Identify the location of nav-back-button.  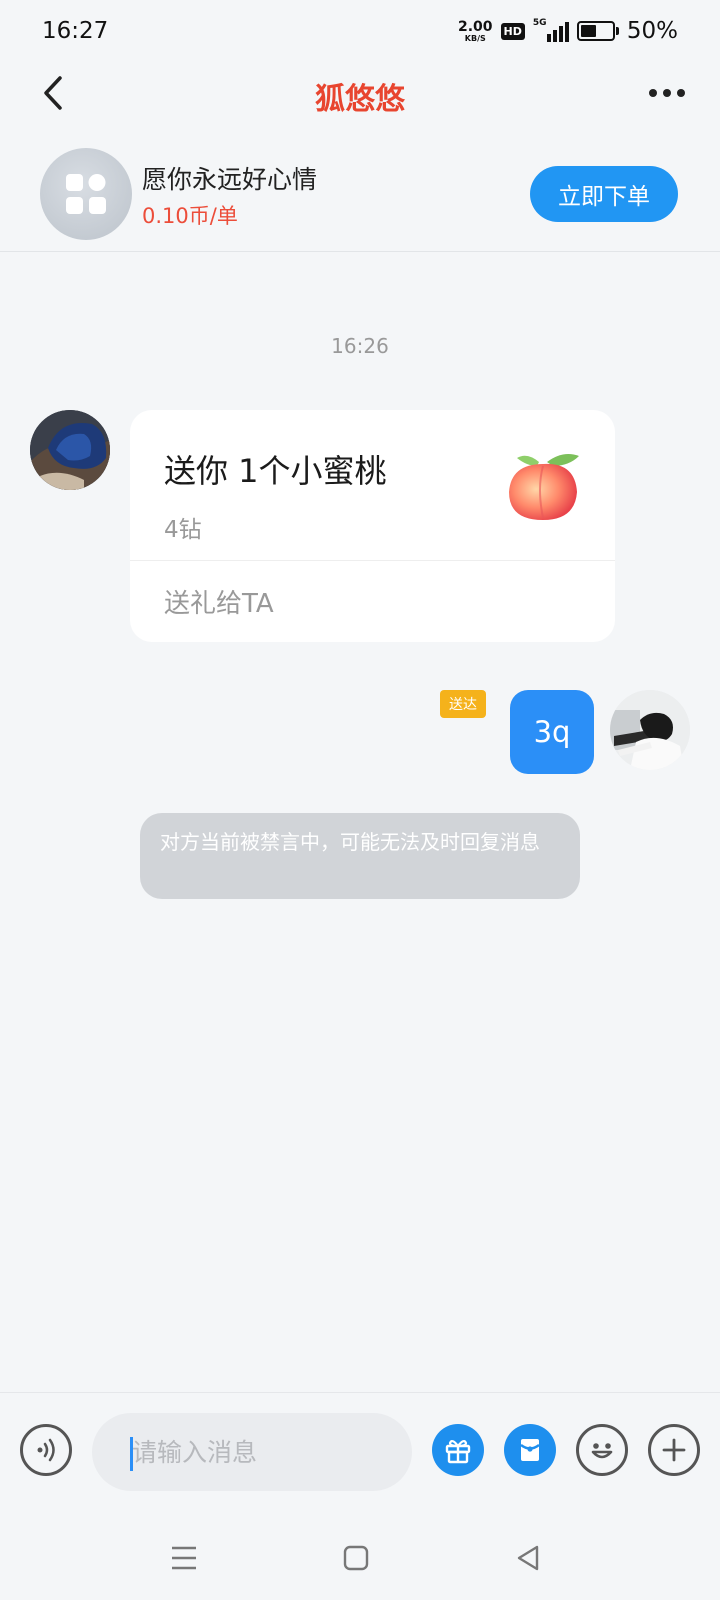
(528, 1558).